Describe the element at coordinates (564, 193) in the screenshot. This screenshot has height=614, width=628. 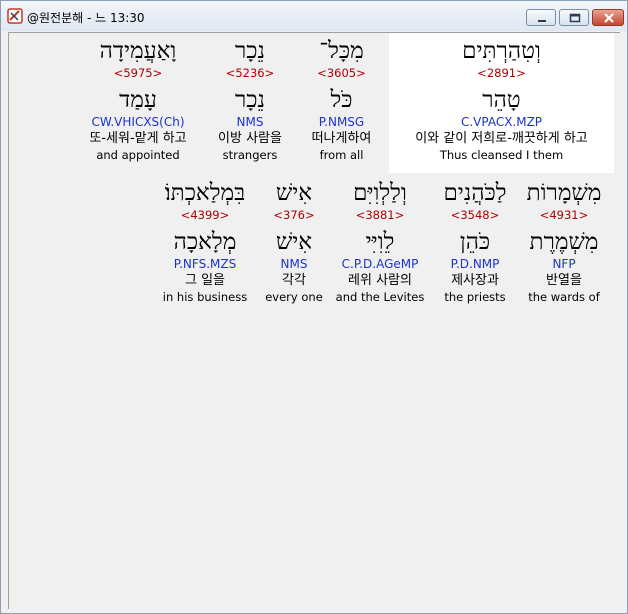
I see `hebrew-word: מִשְׁמָרוֹת` at that location.